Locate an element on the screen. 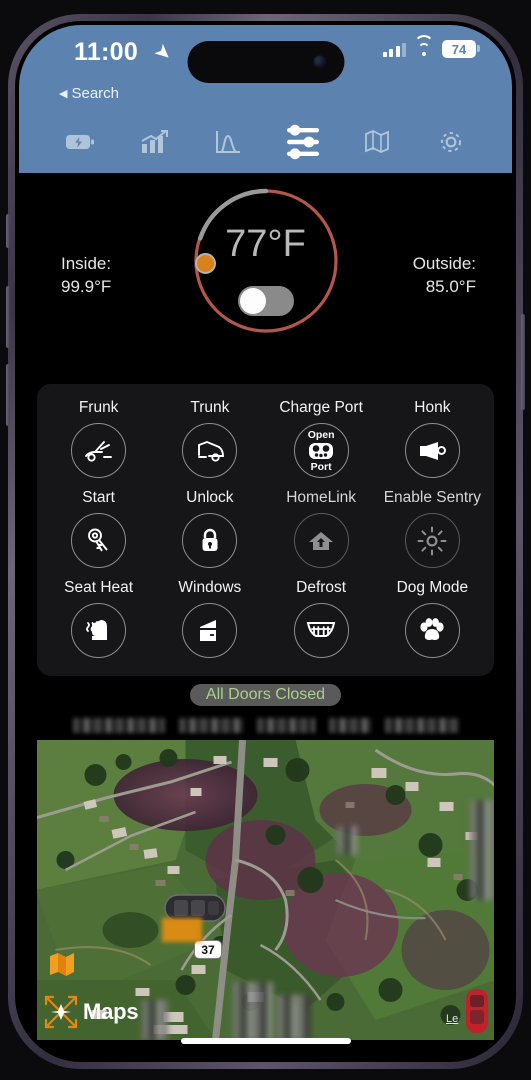  temperature-dial: 77°F is located at coordinates (266, 261).